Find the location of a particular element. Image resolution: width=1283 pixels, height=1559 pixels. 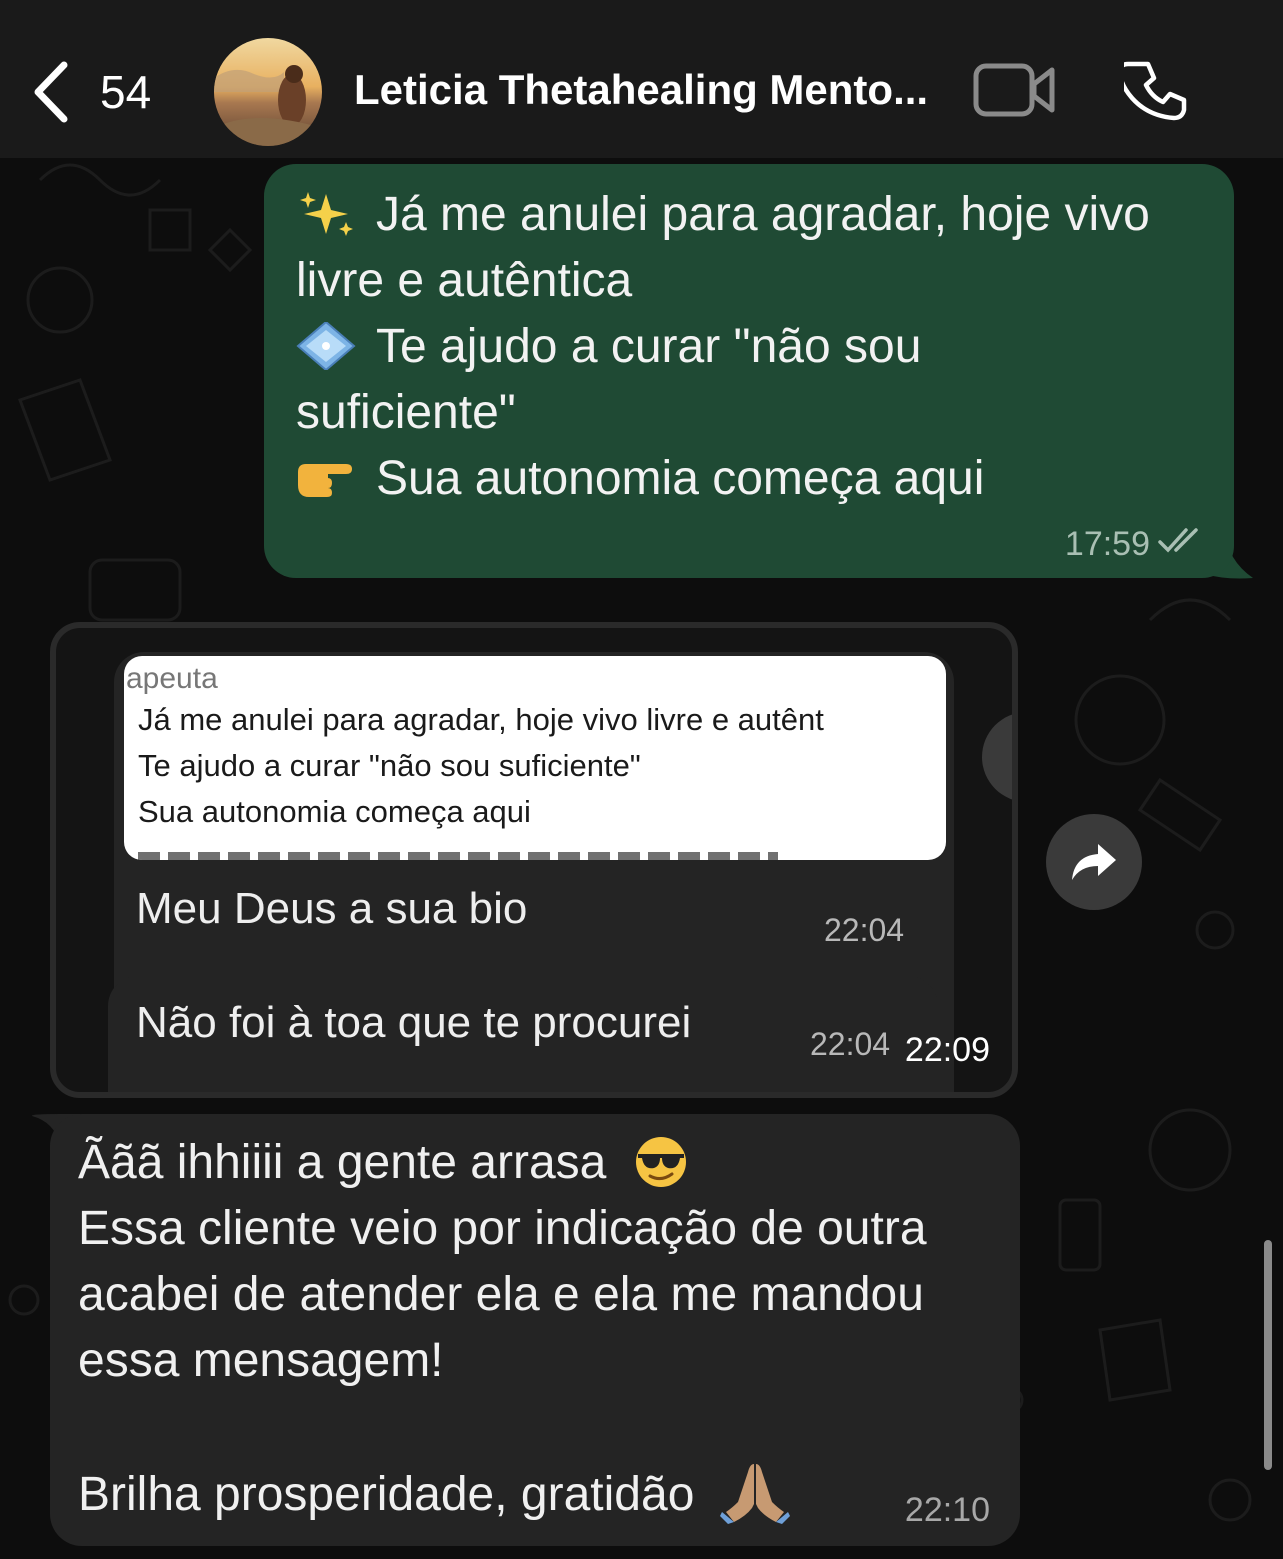

pointing-hand-icon is located at coordinates (325, 480).